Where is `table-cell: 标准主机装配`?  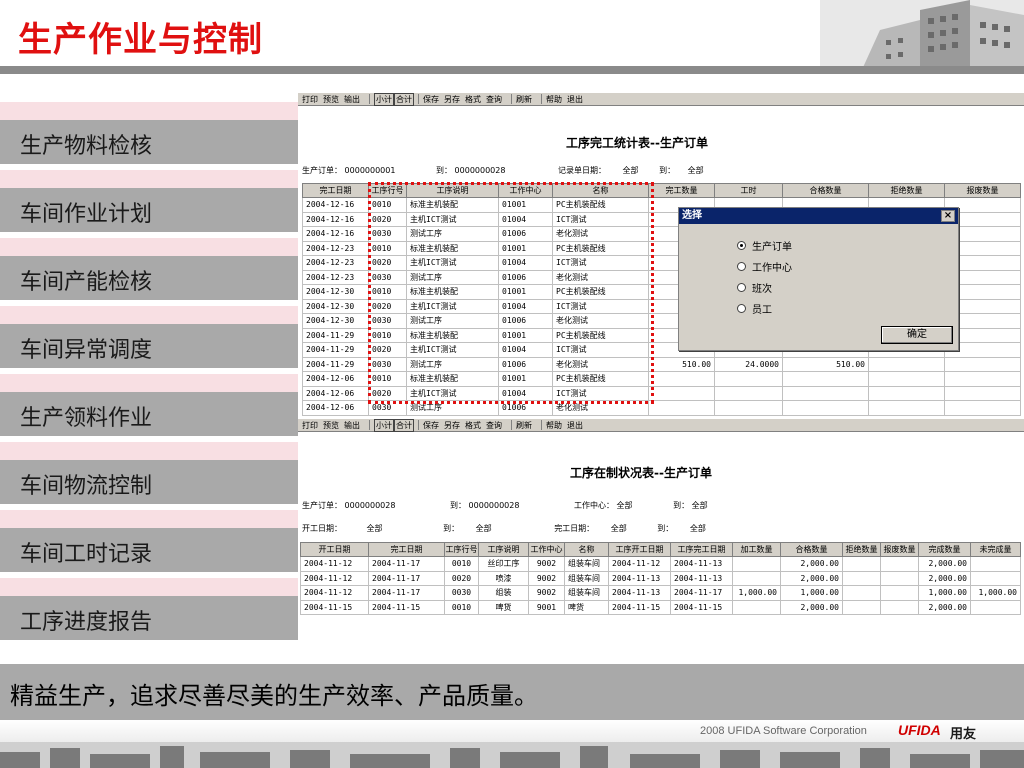 table-cell: 标准主机装配 is located at coordinates (452, 335).